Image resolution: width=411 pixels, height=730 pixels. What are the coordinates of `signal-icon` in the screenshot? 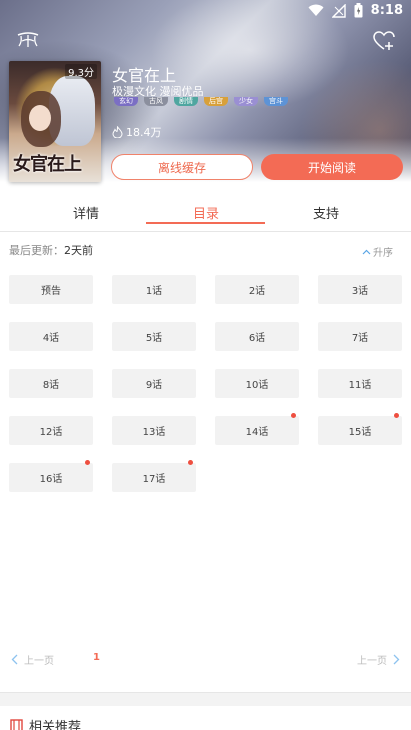 It's located at (338, 10).